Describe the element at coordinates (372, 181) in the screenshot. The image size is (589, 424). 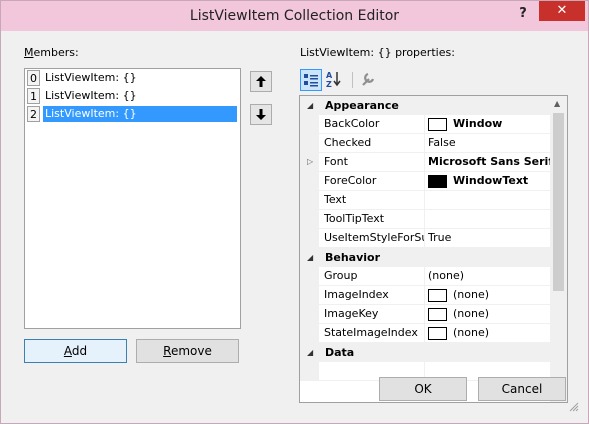
I see `property-name: ForeColor` at that location.